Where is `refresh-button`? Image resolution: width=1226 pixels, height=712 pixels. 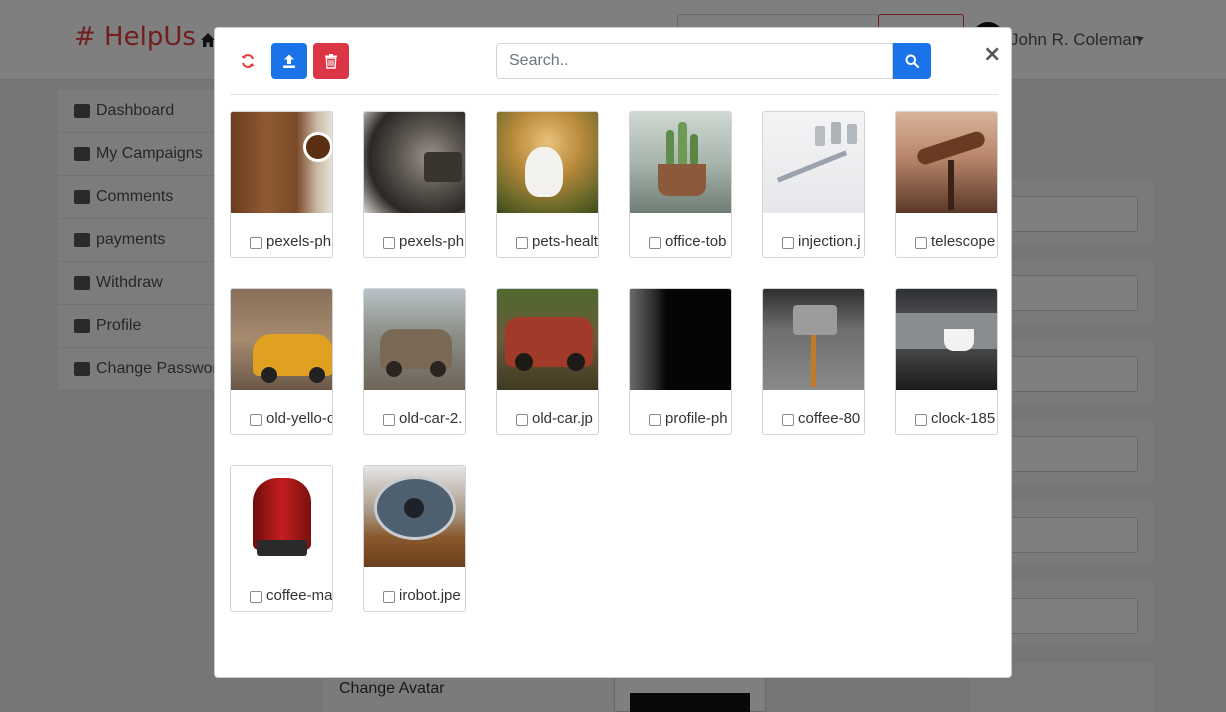 refresh-button is located at coordinates (248, 61).